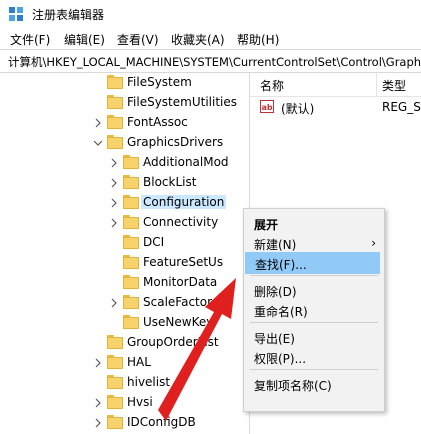  Describe the element at coordinates (124, 83) in the screenshot. I see `tree-item: FileSystem` at that location.